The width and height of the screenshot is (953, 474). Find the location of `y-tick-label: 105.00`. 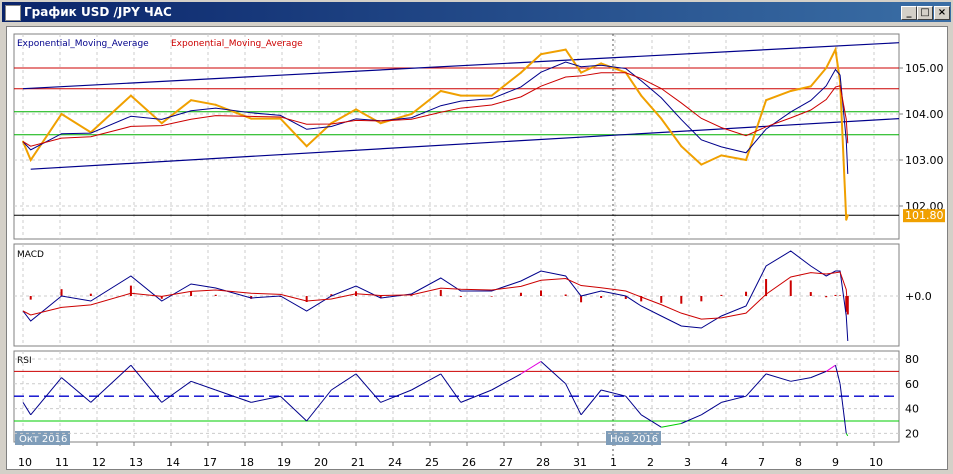

y-tick-label: 105.00 is located at coordinates (924, 68).